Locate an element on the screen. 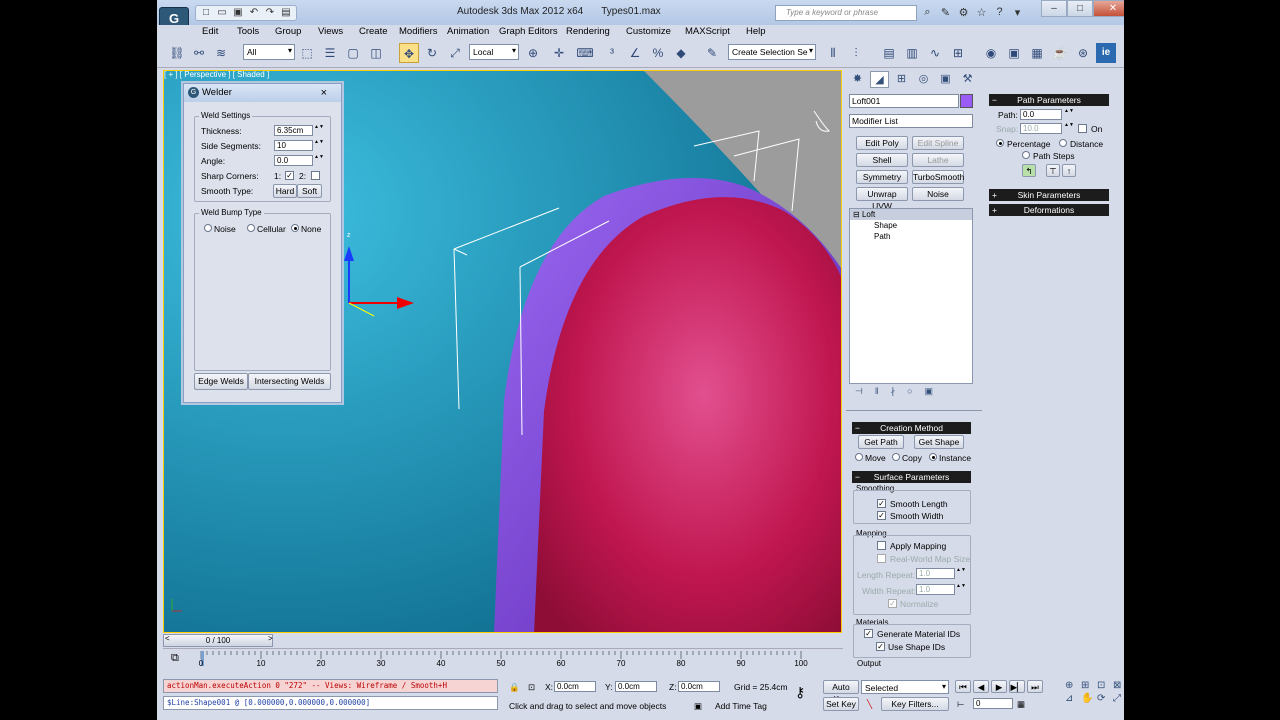  object-name-field: Loft001 is located at coordinates (904, 101).